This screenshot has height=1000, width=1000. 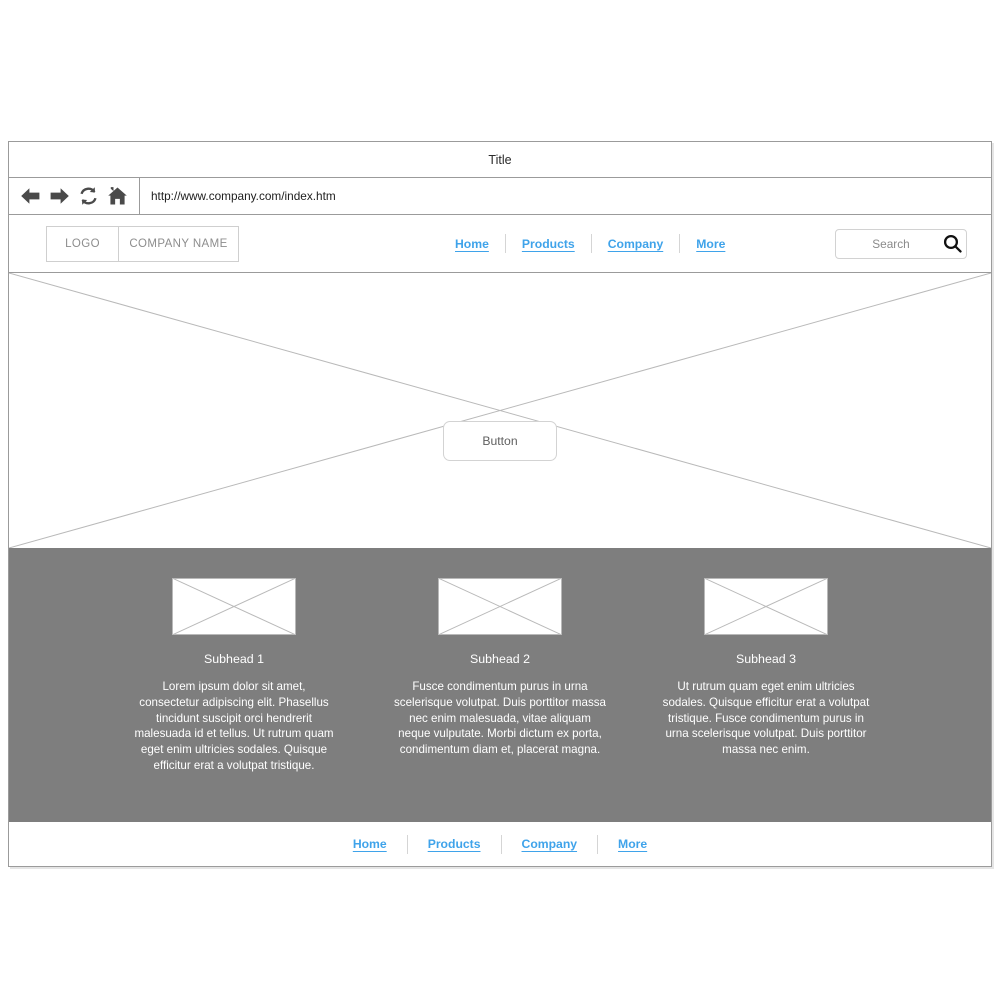 What do you see at coordinates (89, 196) in the screenshot?
I see `refresh-icon` at bounding box center [89, 196].